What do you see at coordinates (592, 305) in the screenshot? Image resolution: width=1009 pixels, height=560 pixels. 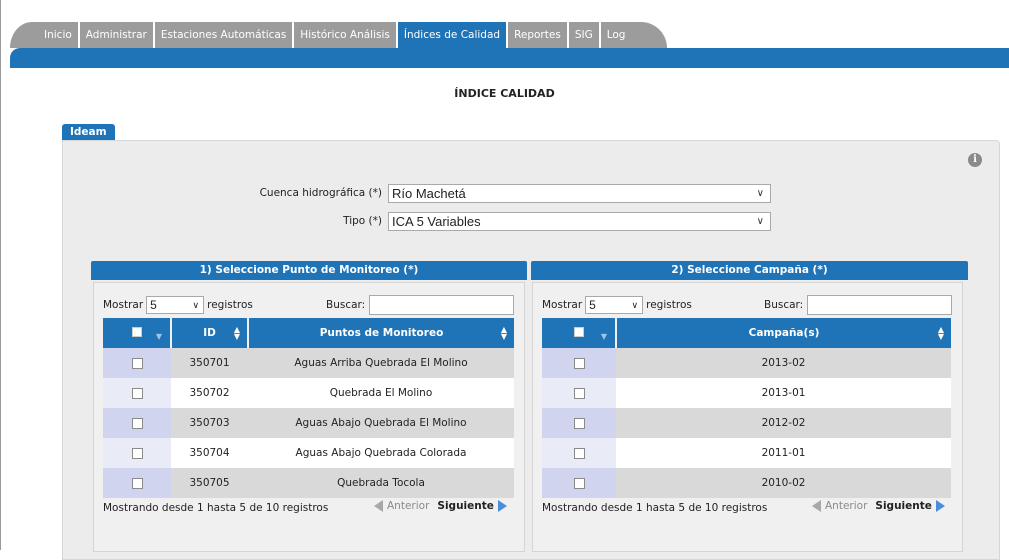 I see `right-length-value: 5` at bounding box center [592, 305].